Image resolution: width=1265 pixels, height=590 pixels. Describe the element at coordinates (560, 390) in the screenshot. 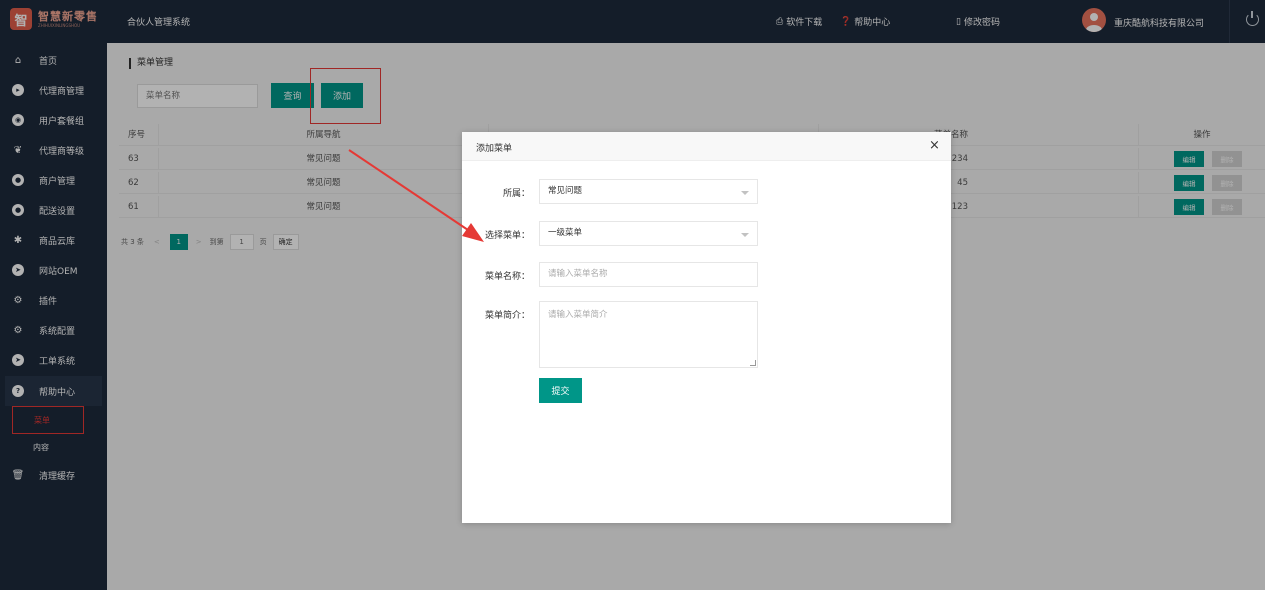

I see `submit-button: 提交` at that location.